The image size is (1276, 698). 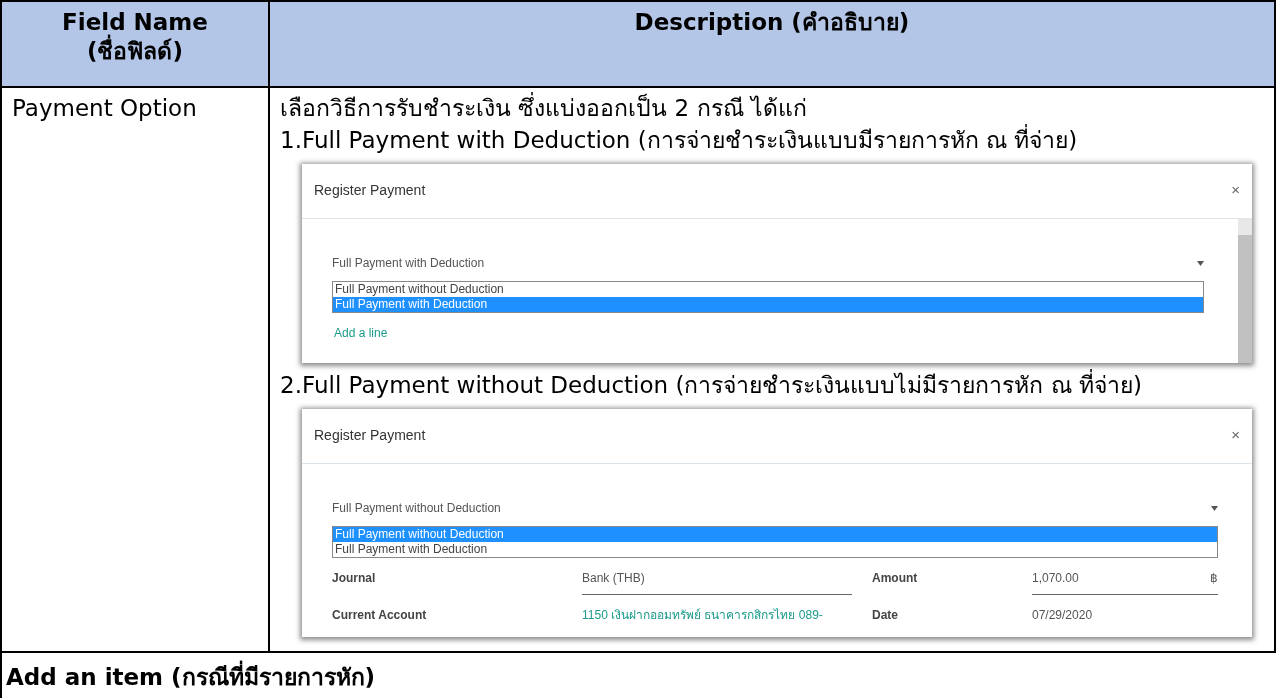 What do you see at coordinates (135, 21) in the screenshot?
I see `column-header: Field Name` at bounding box center [135, 21].